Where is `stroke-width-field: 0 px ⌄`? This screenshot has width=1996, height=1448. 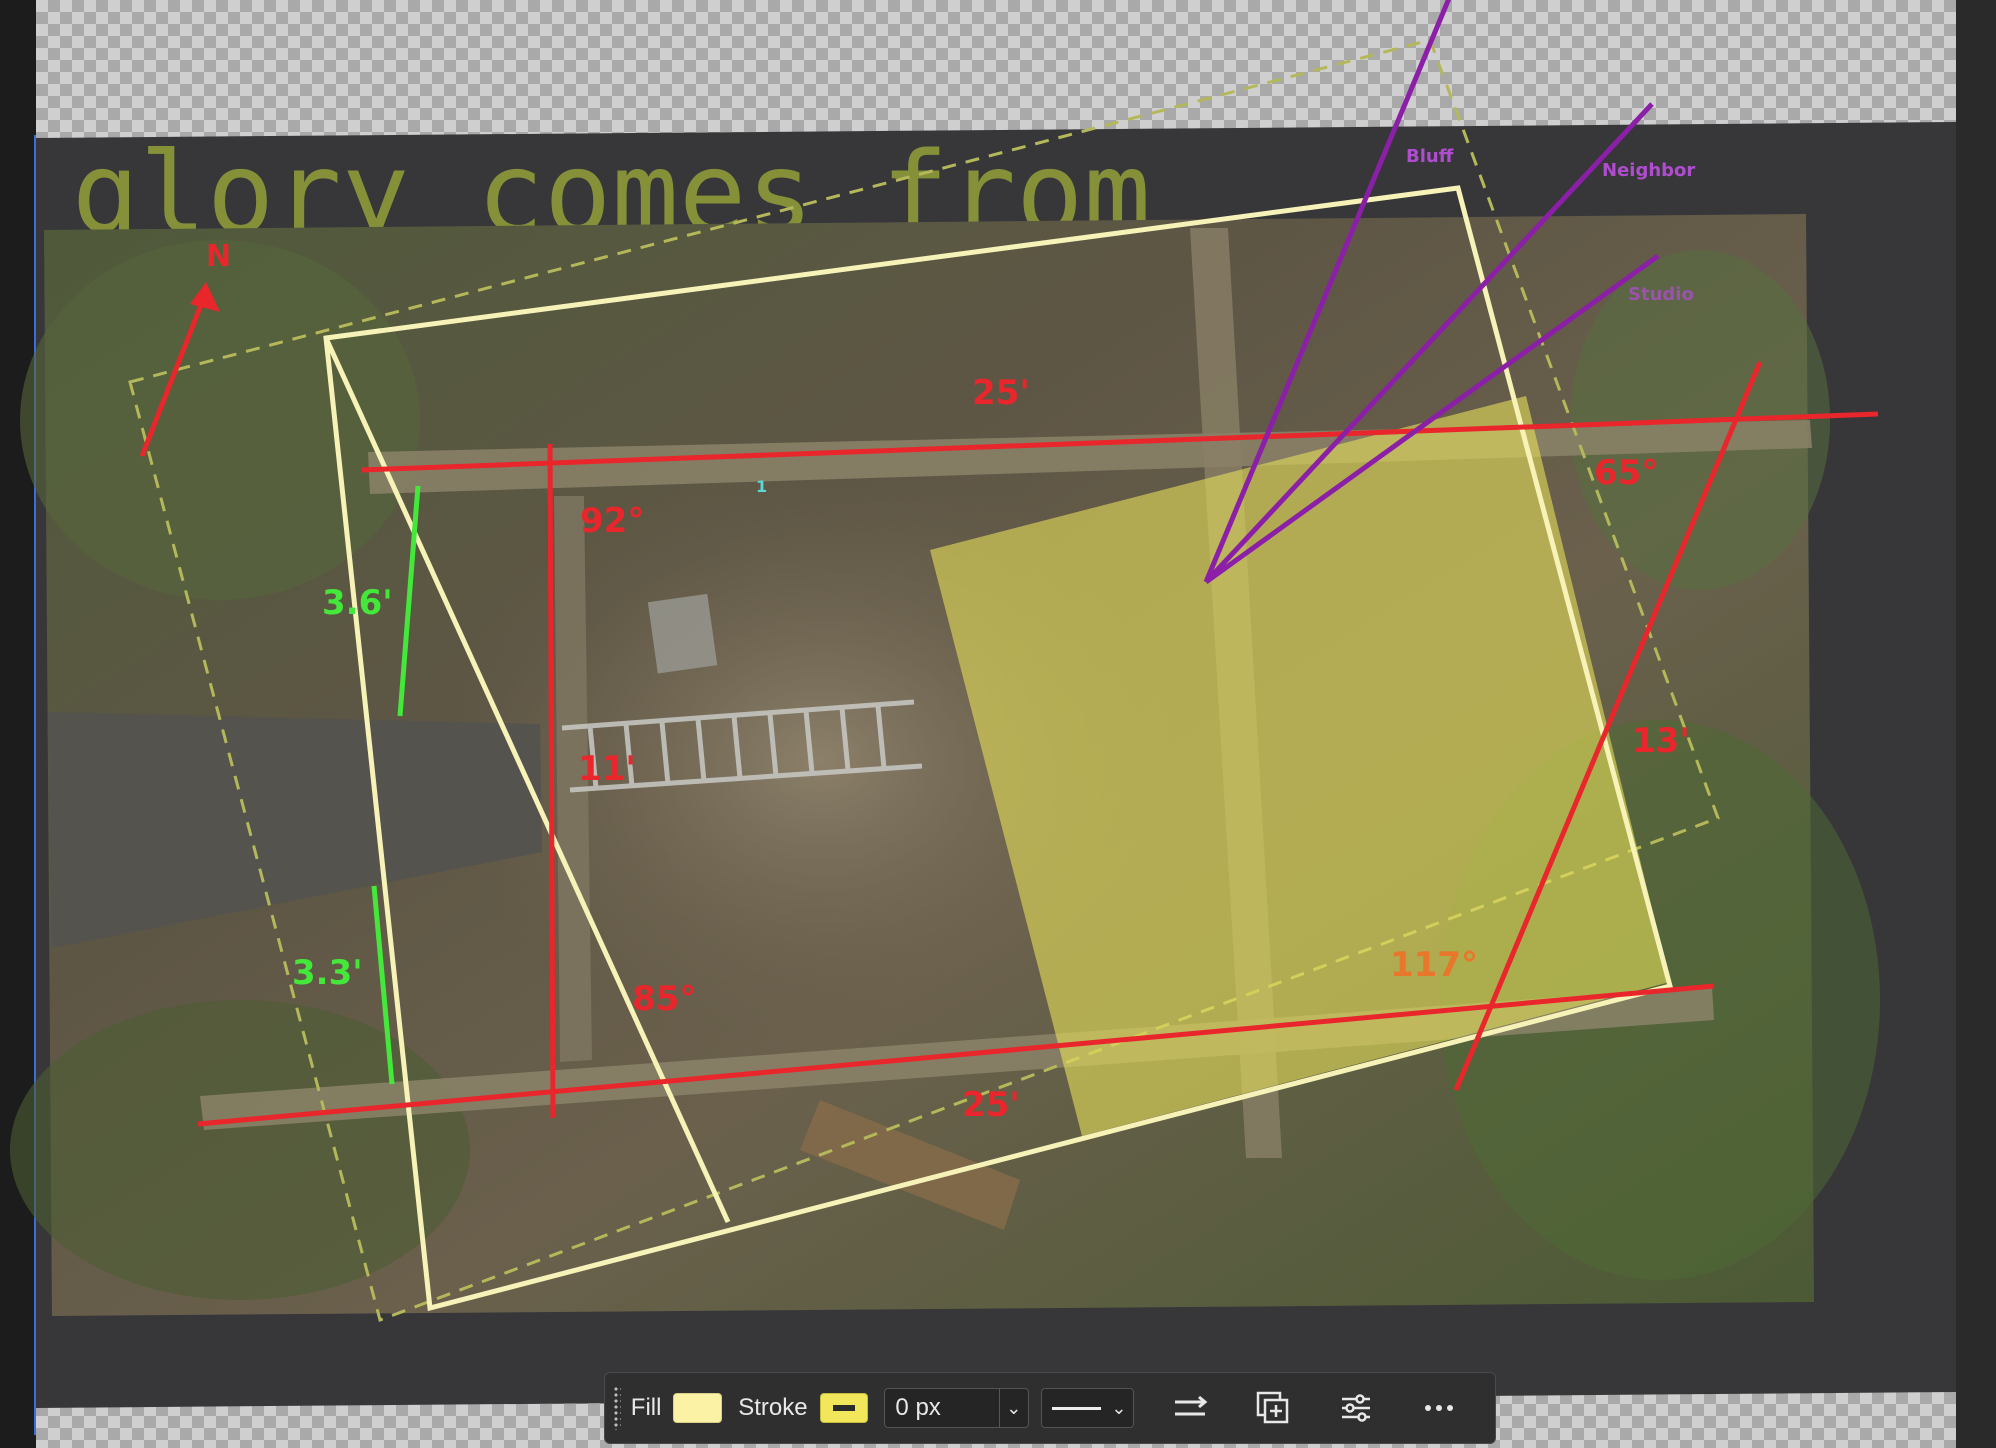 stroke-width-field: 0 px ⌄ is located at coordinates (956, 1408).